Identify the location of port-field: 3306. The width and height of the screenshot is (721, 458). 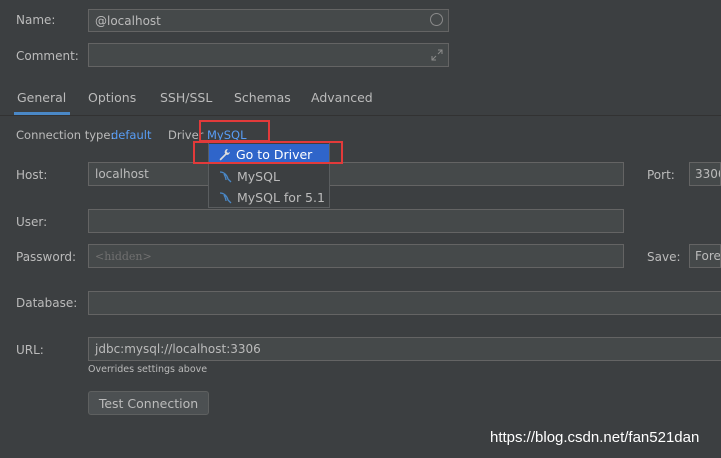
(705, 174).